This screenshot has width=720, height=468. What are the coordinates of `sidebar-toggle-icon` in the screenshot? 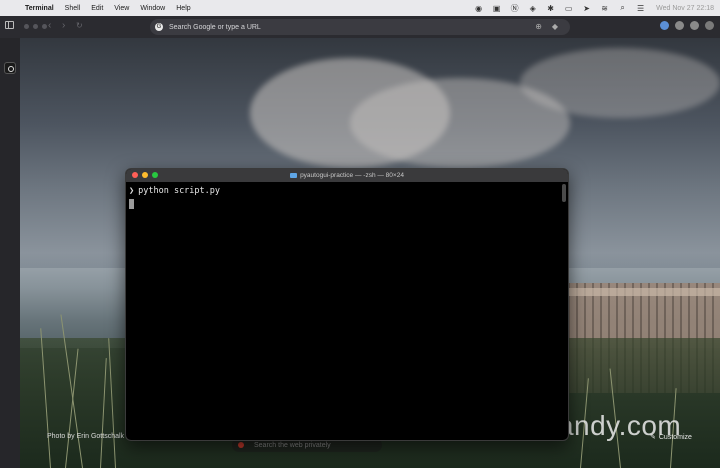 It's located at (10, 26).